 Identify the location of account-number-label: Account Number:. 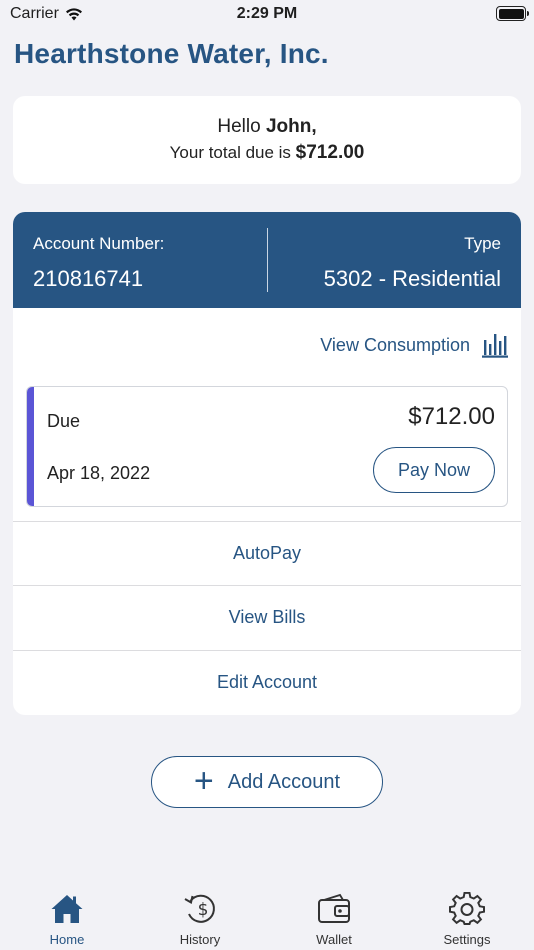
(99, 243).